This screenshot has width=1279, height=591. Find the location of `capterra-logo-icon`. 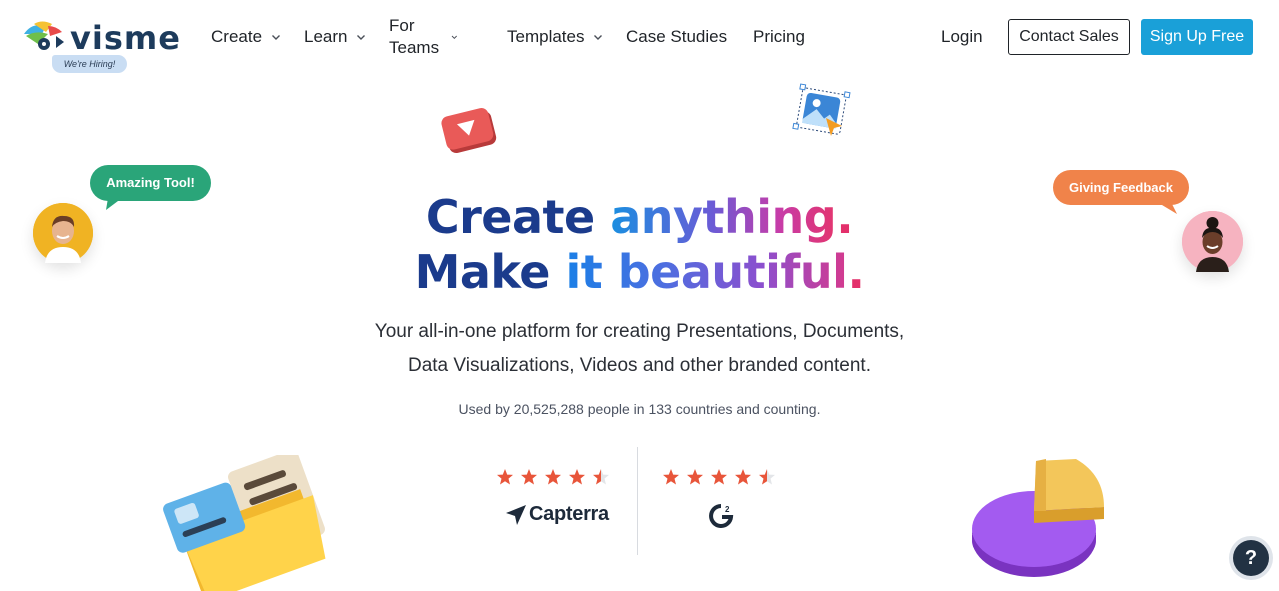

capterra-logo-icon is located at coordinates (516, 514).